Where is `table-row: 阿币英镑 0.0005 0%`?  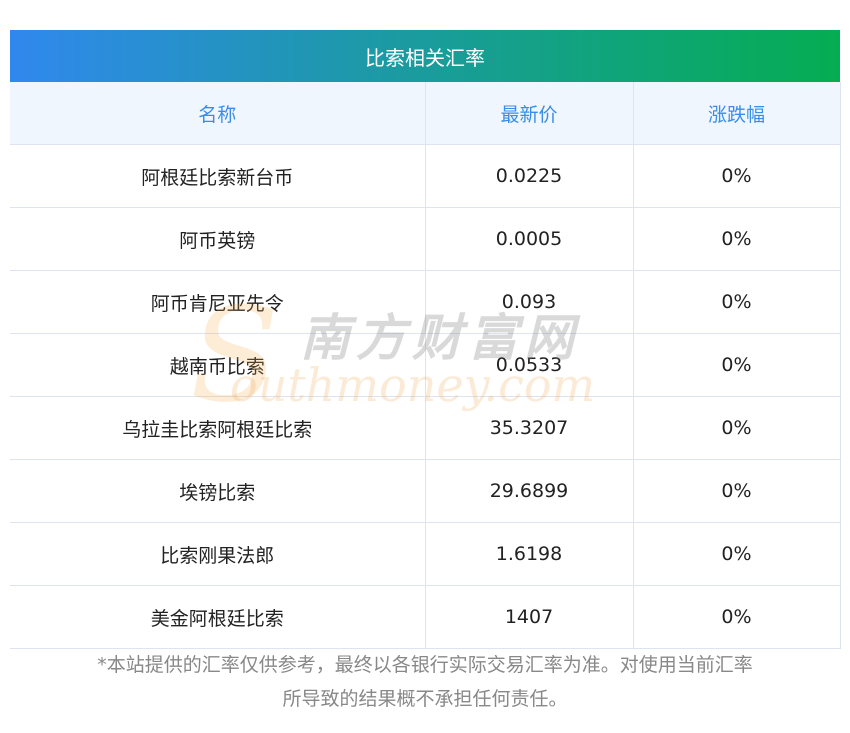
table-row: 阿币英镑 0.0005 0% is located at coordinates (425, 239).